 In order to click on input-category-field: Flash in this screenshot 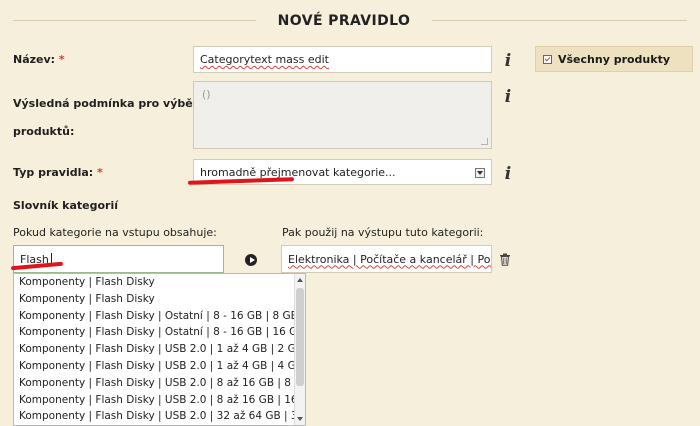, I will do `click(118, 259)`.